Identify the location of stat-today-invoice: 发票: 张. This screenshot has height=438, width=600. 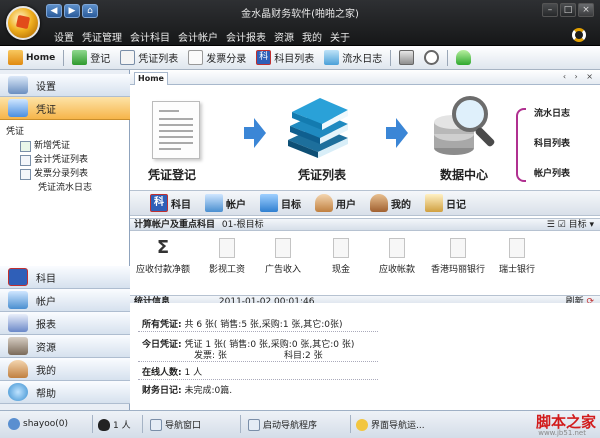
(210, 356).